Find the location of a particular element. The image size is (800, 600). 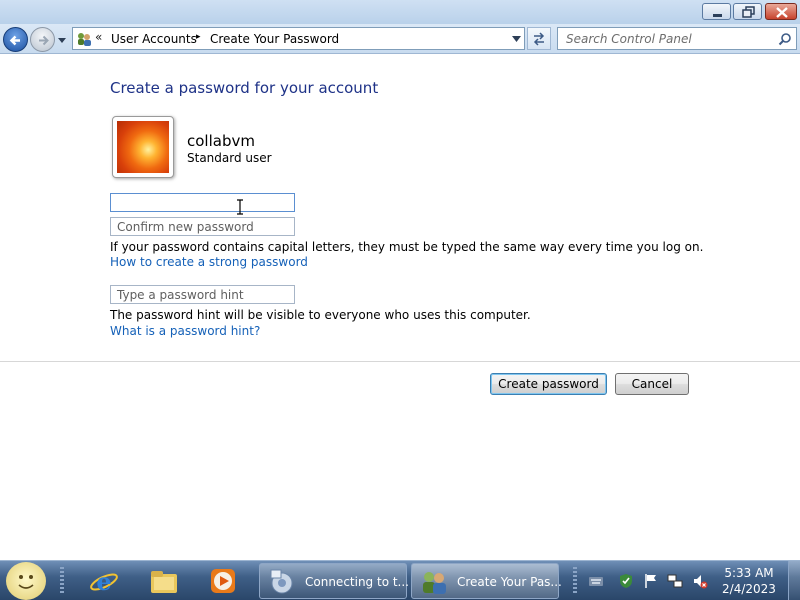

minimize-button is located at coordinates (716, 11).